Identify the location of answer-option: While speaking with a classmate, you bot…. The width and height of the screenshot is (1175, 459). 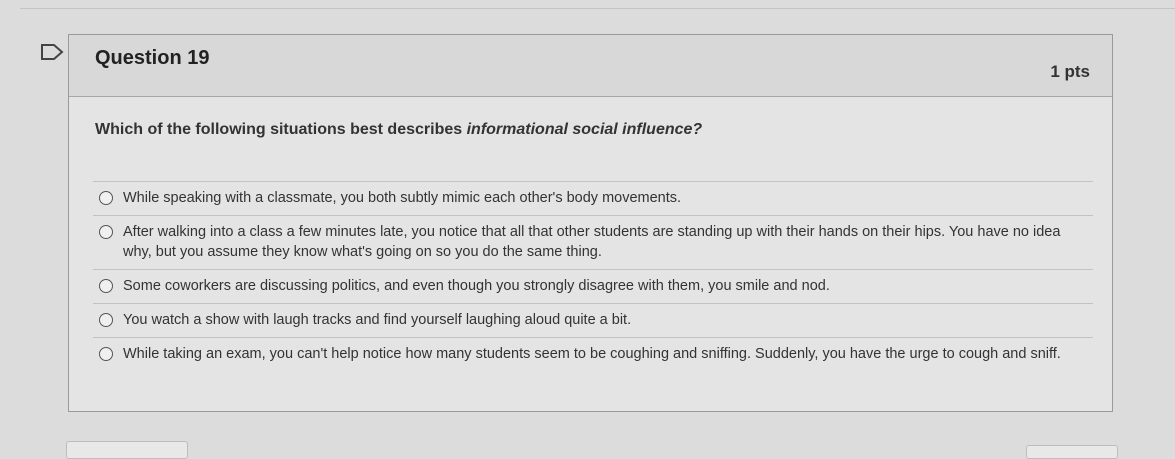
(593, 198).